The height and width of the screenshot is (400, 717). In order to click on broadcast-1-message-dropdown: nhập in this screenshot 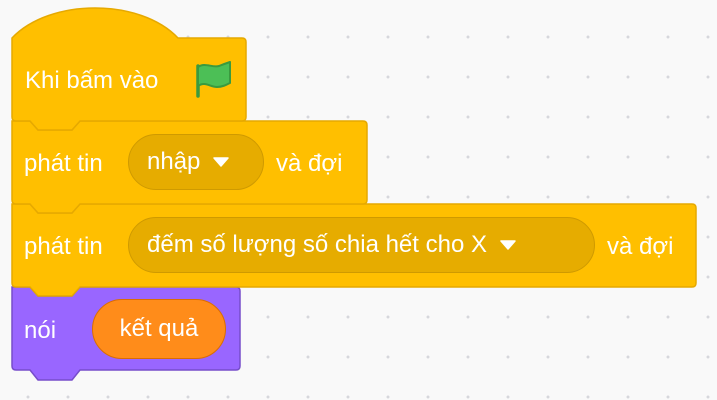, I will do `click(196, 162)`.